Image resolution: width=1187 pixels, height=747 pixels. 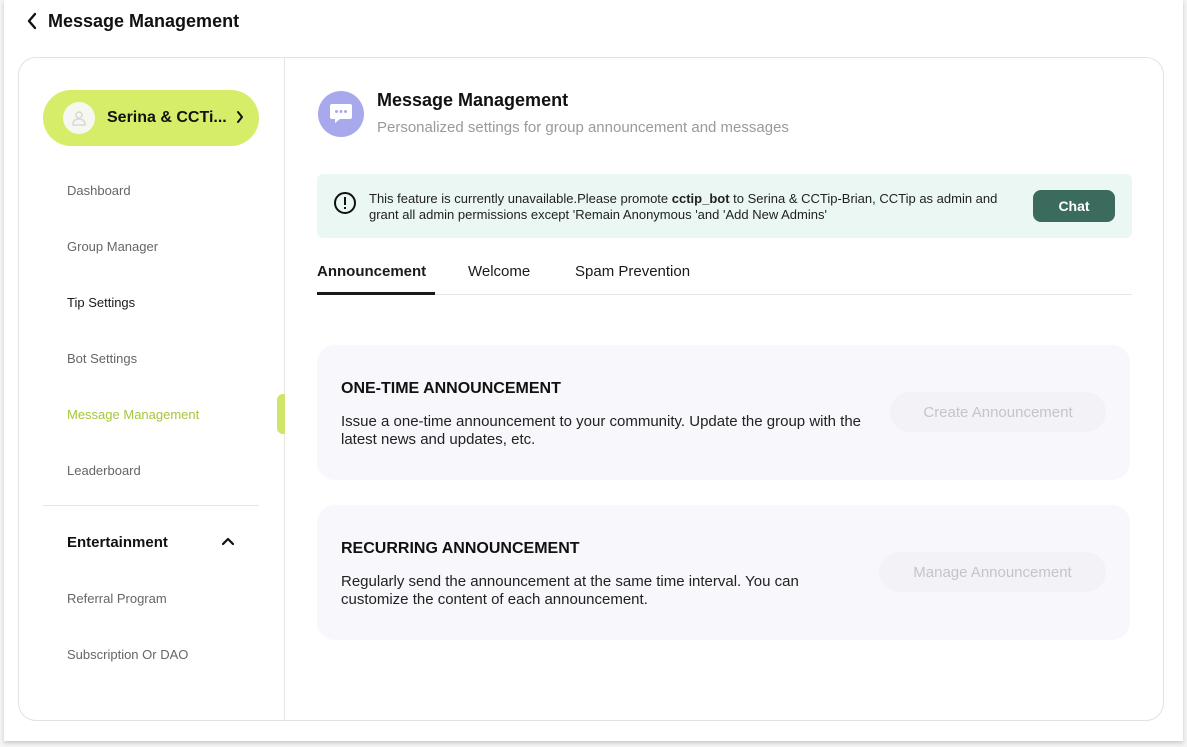 I want to click on sidebar-item-group-manager: Group Manager, so click(x=112, y=246).